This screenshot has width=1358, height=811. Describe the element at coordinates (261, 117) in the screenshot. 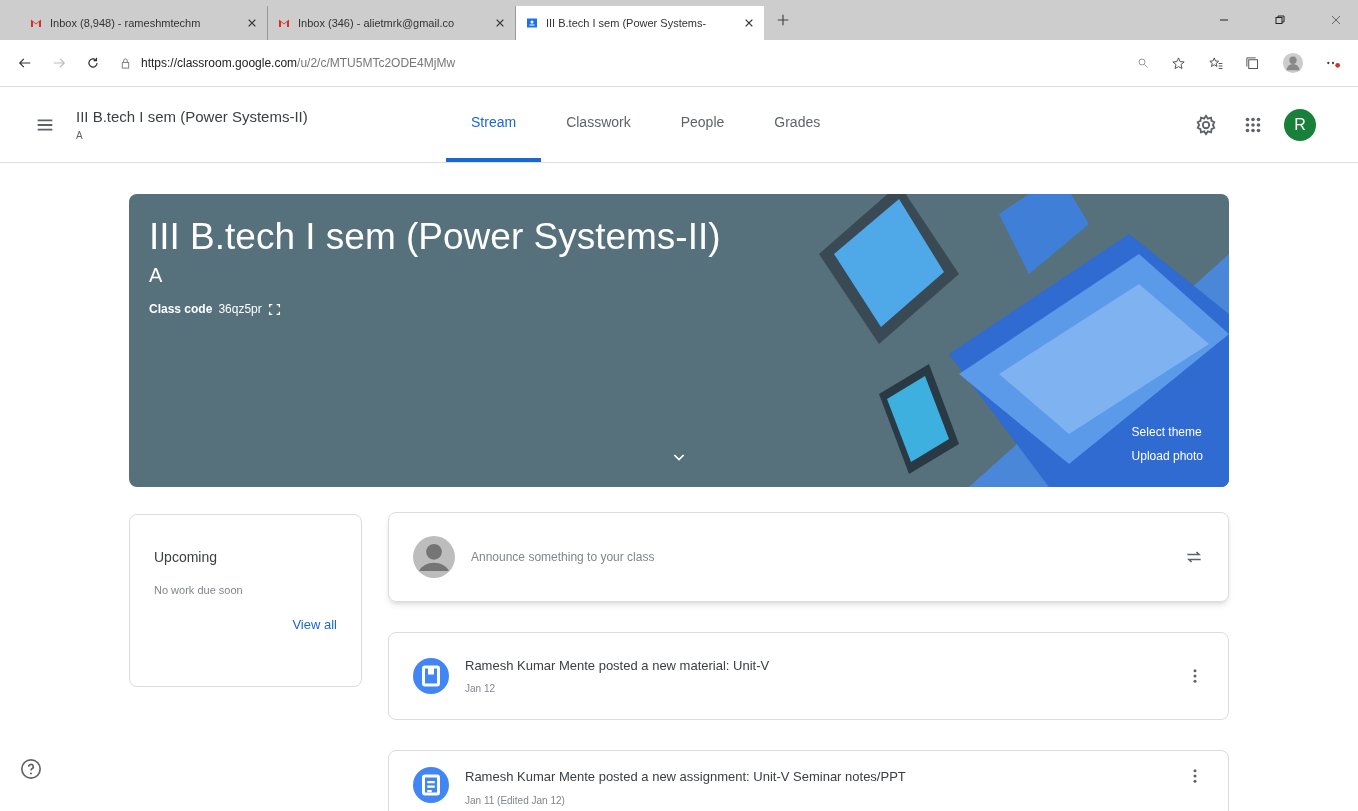

I see `class-name: III B.tech I sem (Power Systems-II)` at that location.